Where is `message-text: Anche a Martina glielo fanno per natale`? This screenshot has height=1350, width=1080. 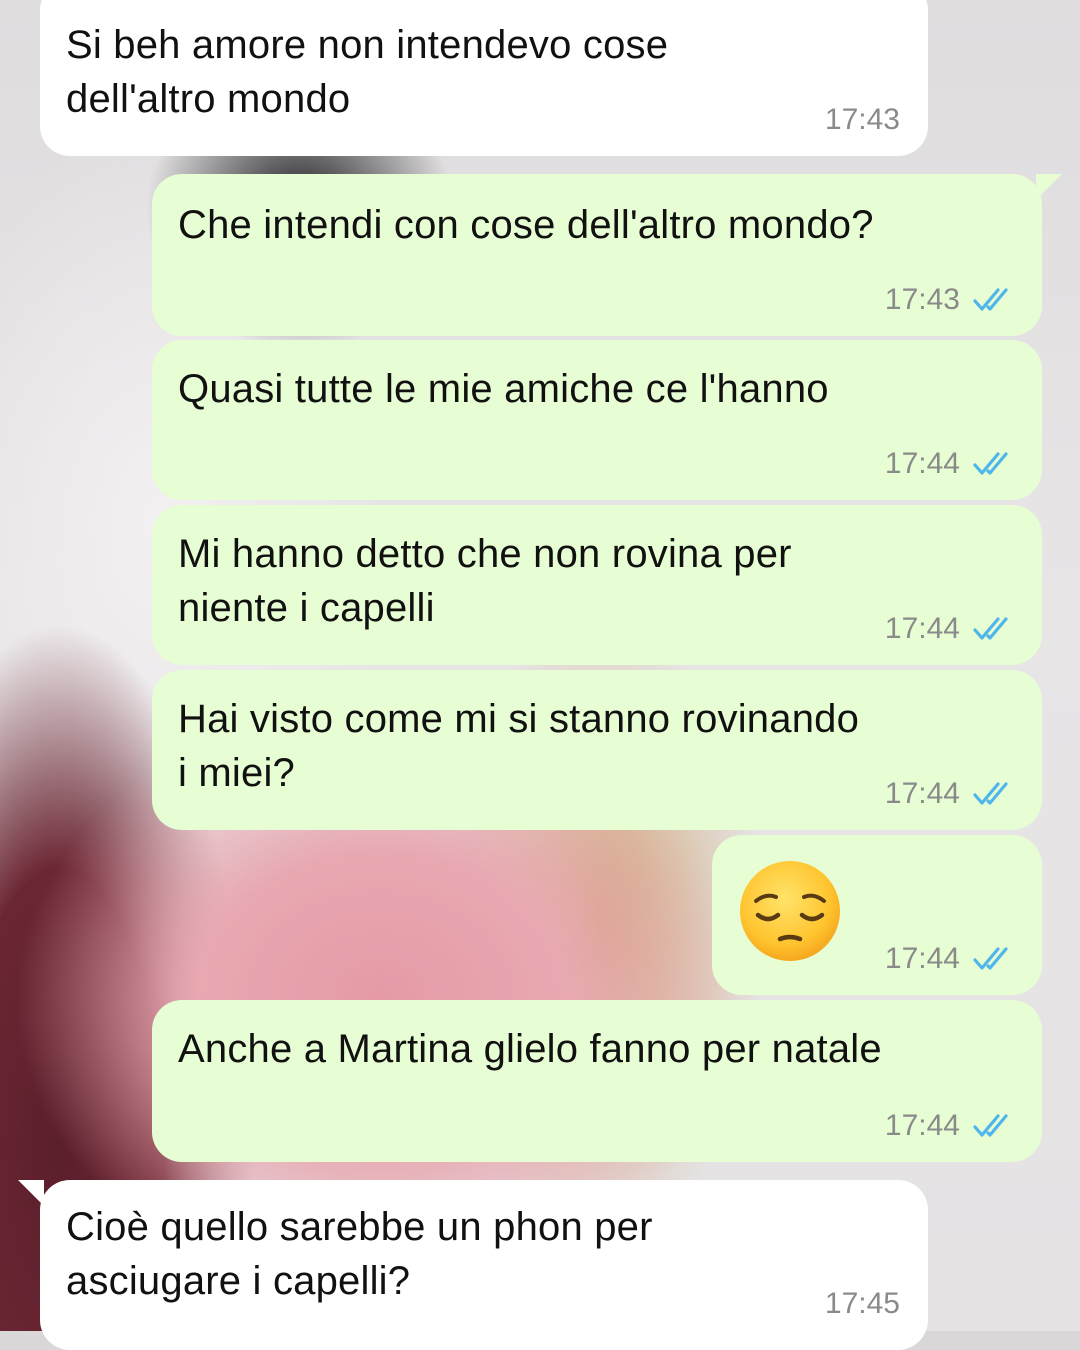
message-text: Anche a Martina glielo fanno per natale is located at coordinates (530, 1049).